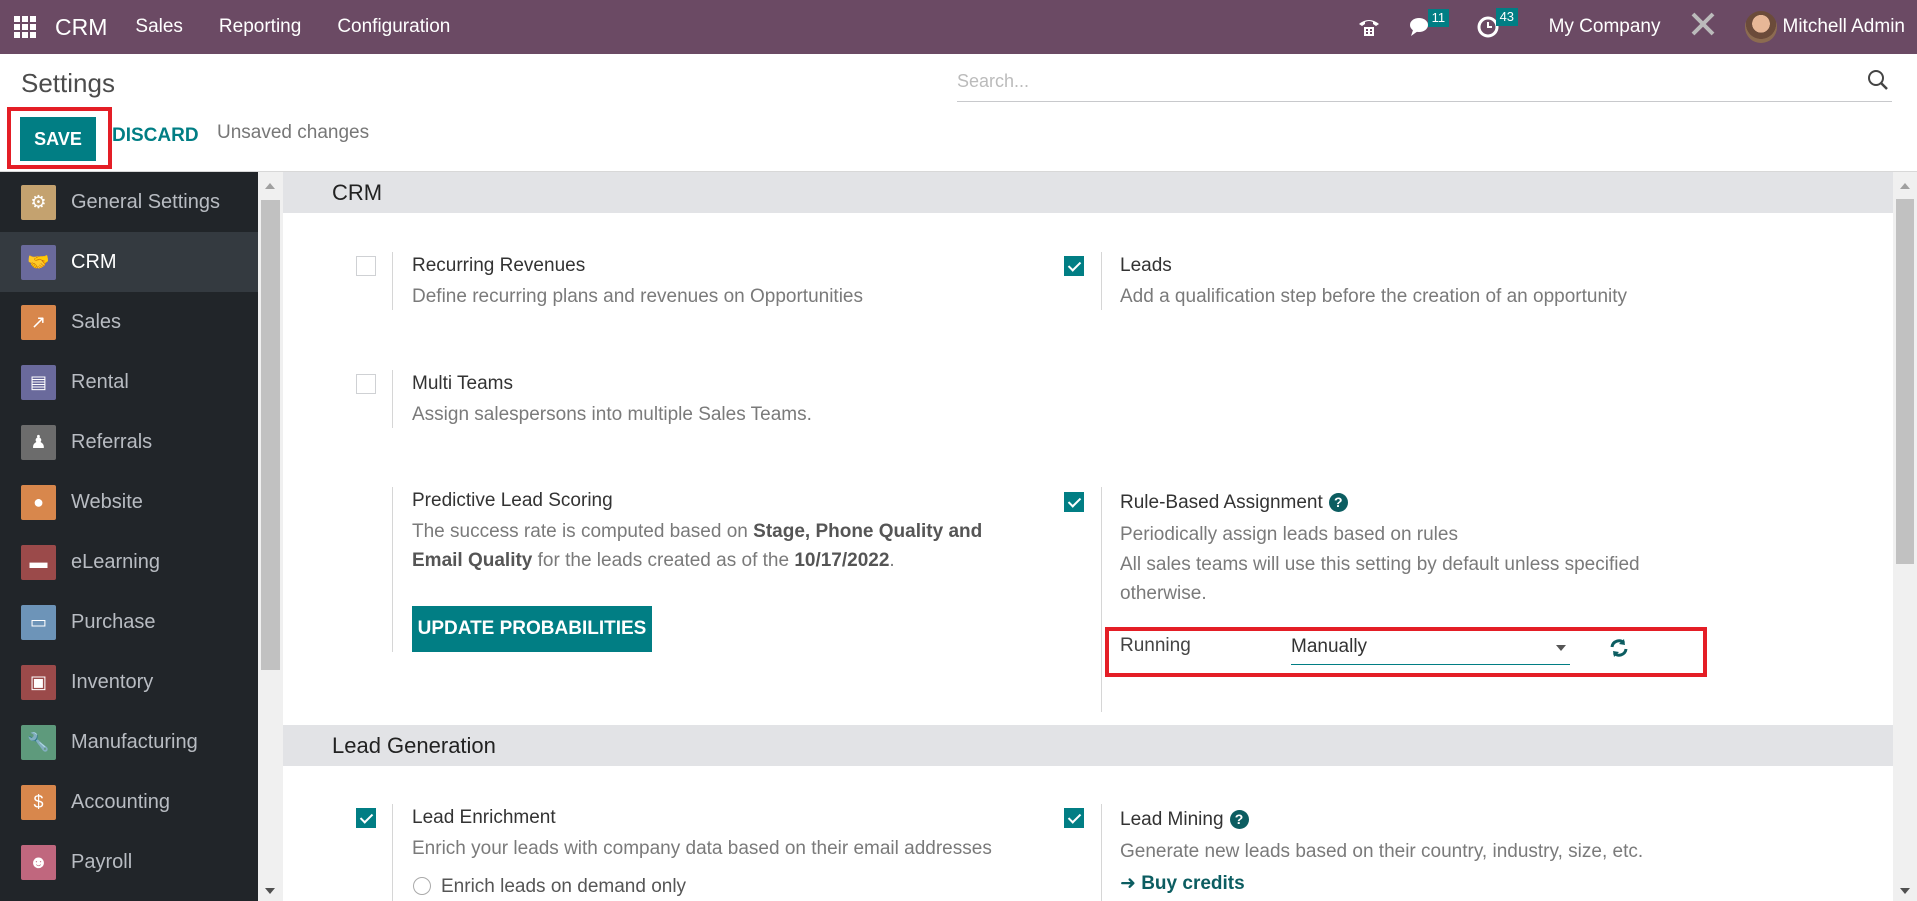 Image resolution: width=1917 pixels, height=901 pixels. I want to click on app-name: CRM, so click(81, 27).